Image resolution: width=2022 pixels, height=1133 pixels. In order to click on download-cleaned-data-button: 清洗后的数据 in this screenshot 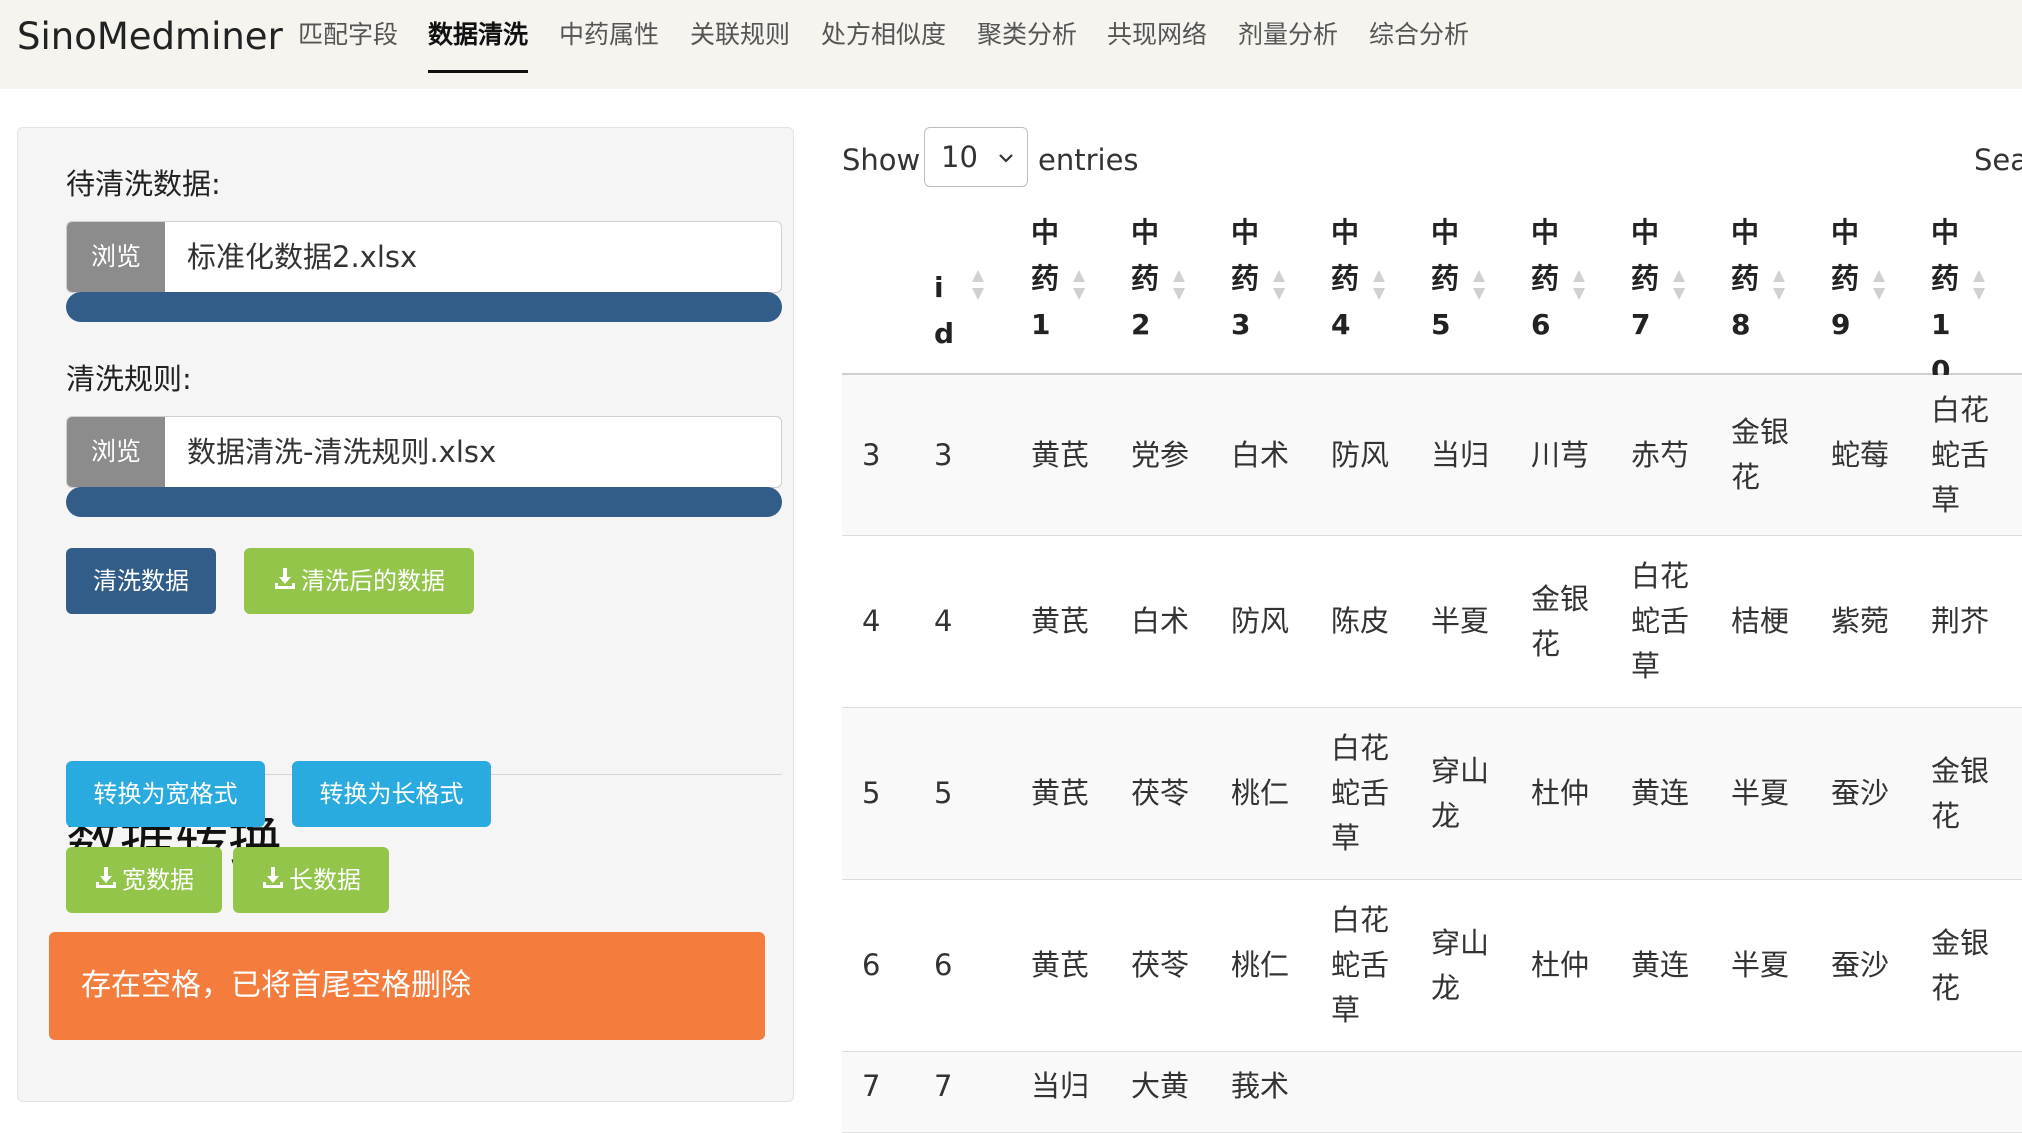, I will do `click(359, 581)`.